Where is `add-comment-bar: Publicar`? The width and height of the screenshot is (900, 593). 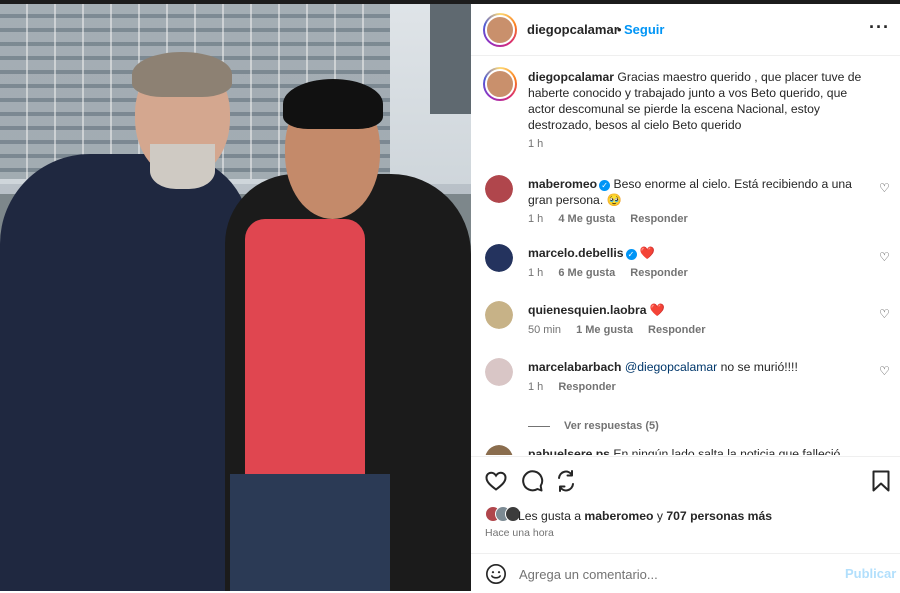 add-comment-bar: Publicar is located at coordinates (685, 573).